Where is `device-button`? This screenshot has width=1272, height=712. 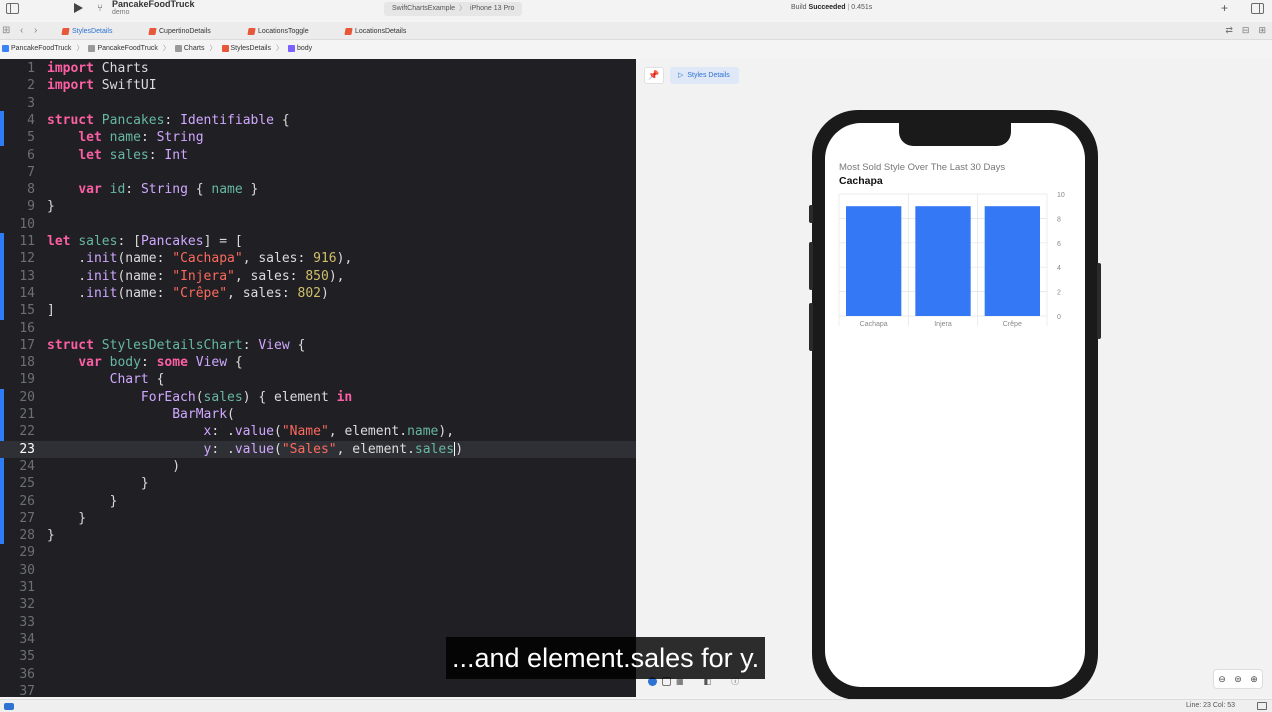 device-button is located at coordinates (811, 266).